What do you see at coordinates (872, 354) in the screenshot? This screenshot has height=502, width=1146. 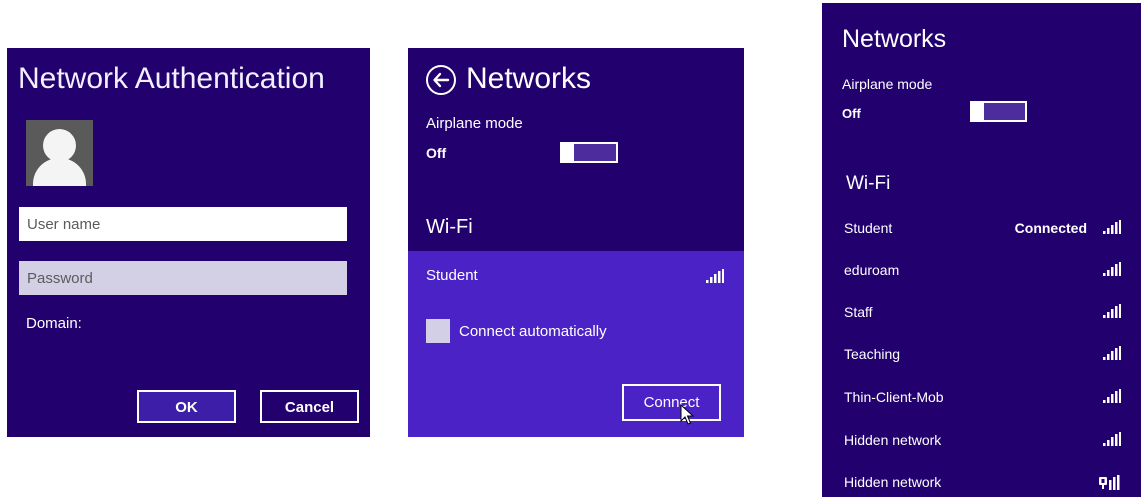 I see `network-name: Teaching` at bounding box center [872, 354].